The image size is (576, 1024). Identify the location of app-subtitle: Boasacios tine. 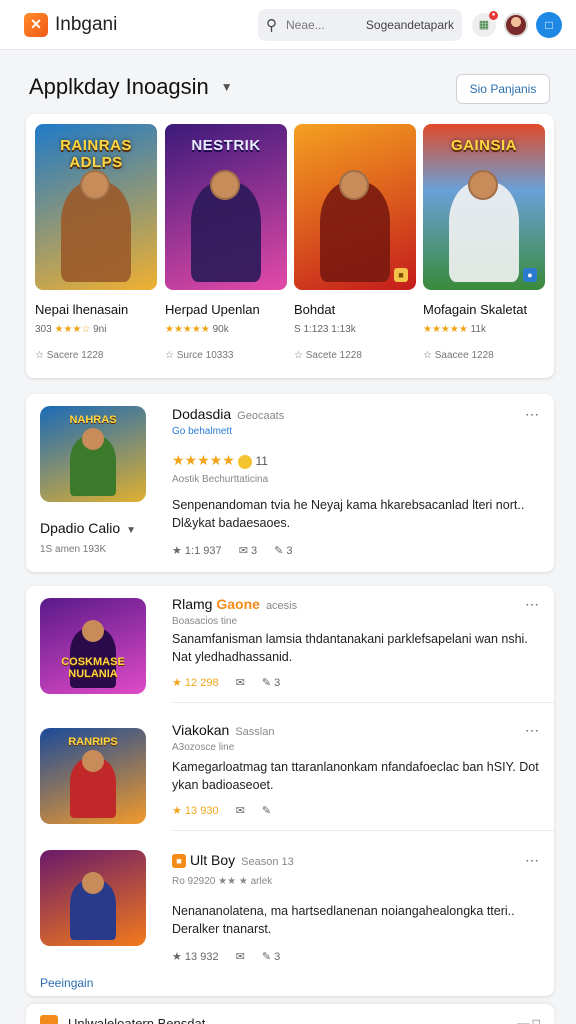
(205, 621).